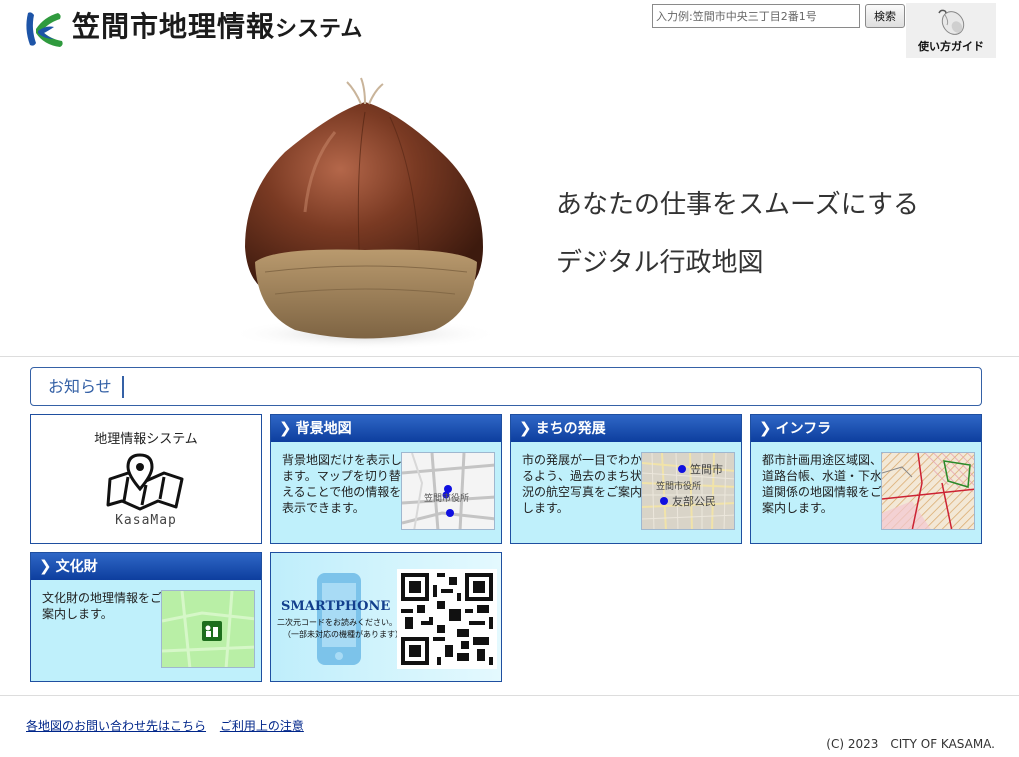 This screenshot has height=757, width=1019. I want to click on search-button: 検索, so click(885, 16).